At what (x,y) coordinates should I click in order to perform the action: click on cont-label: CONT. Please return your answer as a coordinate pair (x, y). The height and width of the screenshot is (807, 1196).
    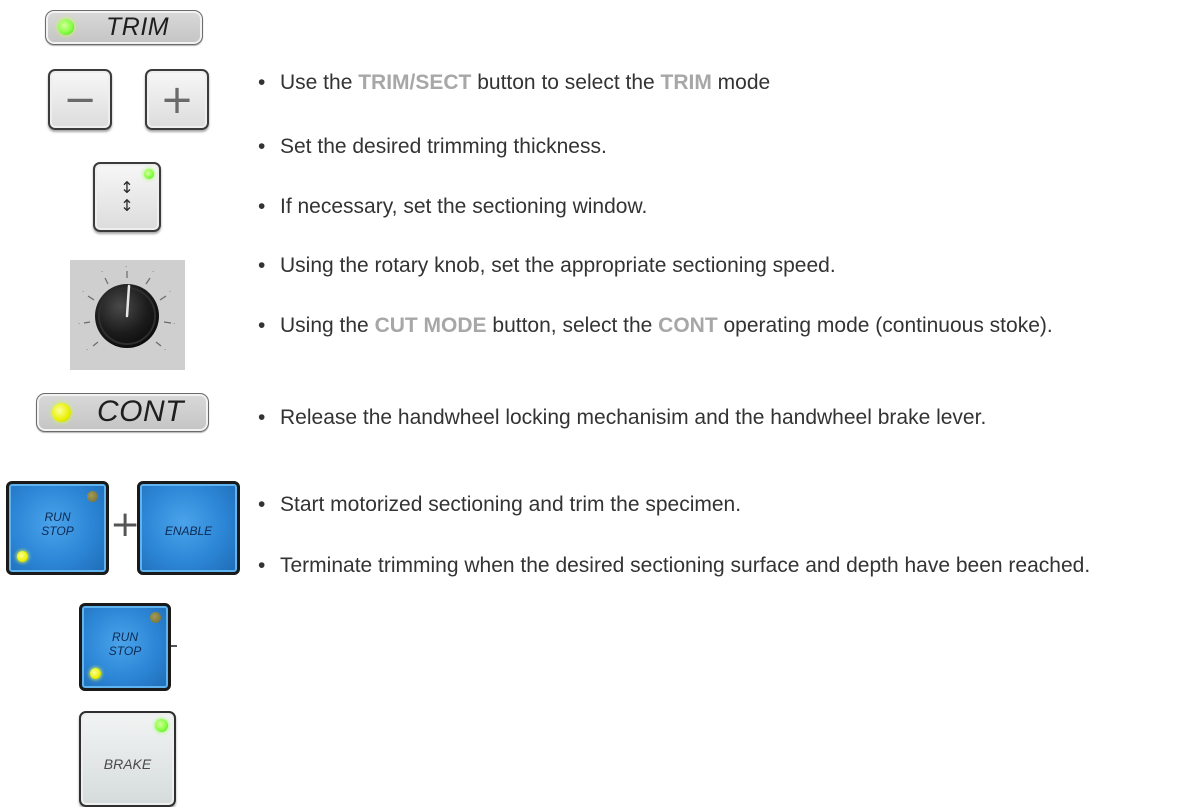
    Looking at the image, I should click on (140, 411).